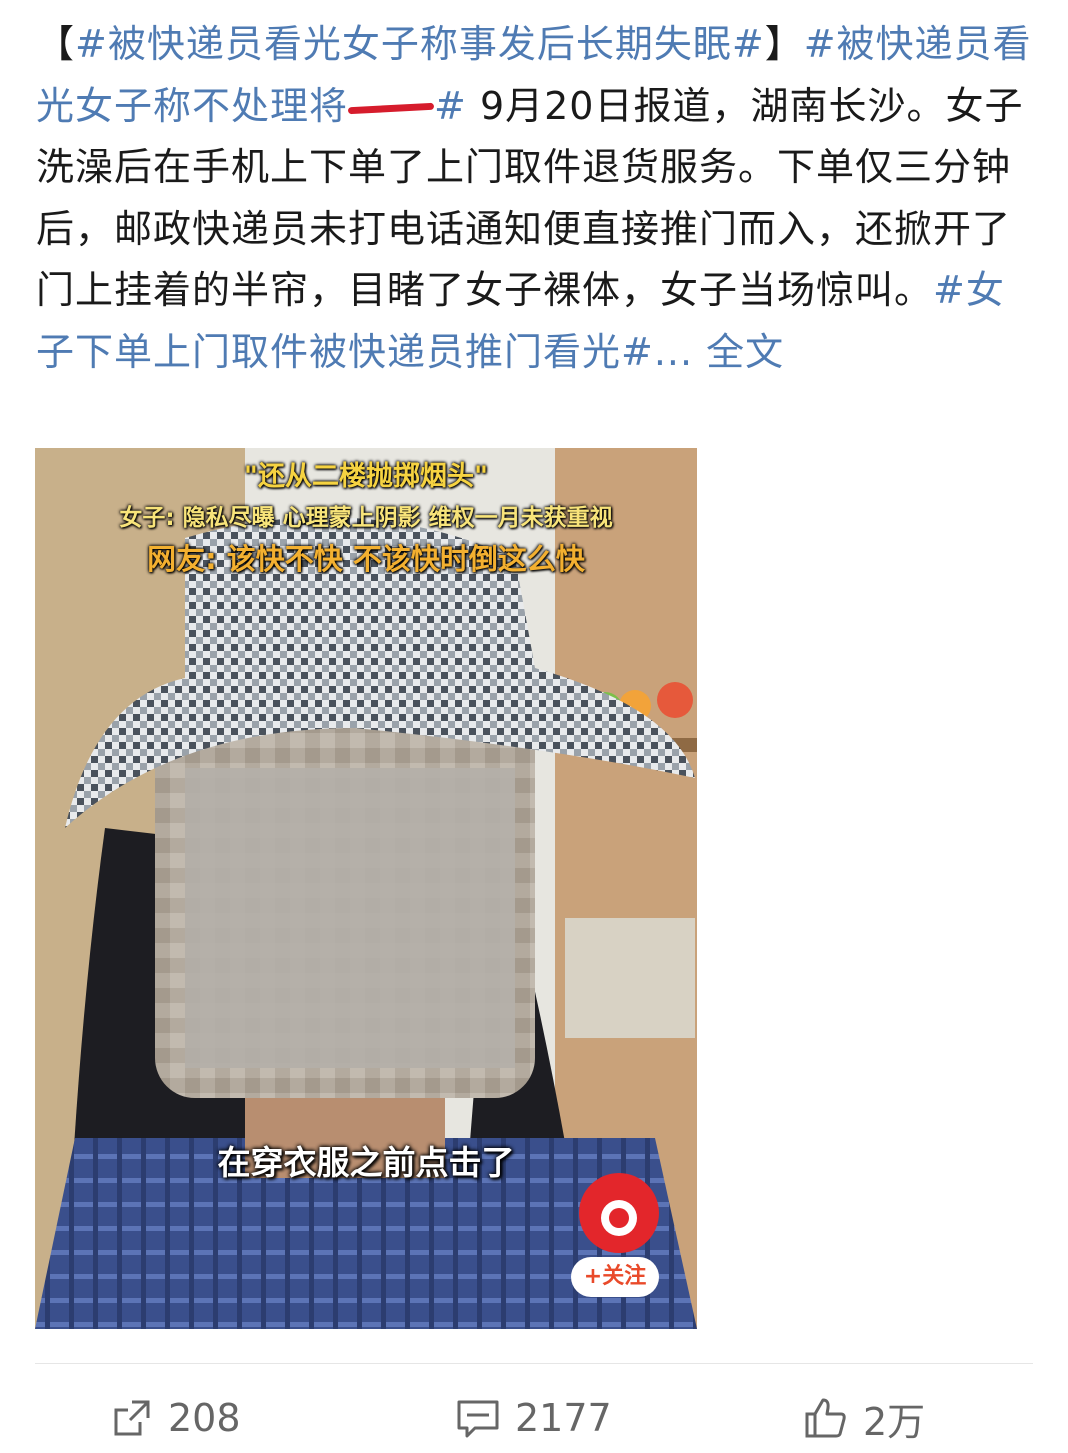 Image resolution: width=1068 pixels, height=1453 pixels. I want to click on comment-button: 2177, so click(533, 1418).